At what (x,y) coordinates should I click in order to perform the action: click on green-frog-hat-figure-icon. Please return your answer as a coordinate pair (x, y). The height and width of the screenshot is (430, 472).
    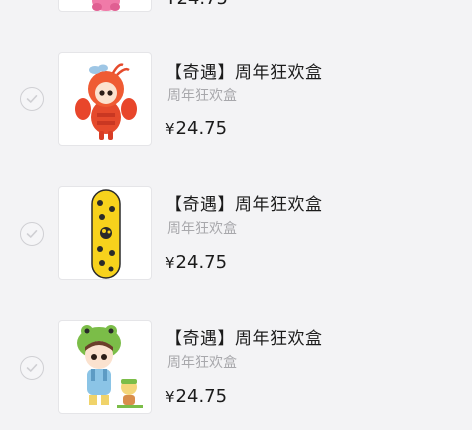
    Looking at the image, I should click on (110, 366).